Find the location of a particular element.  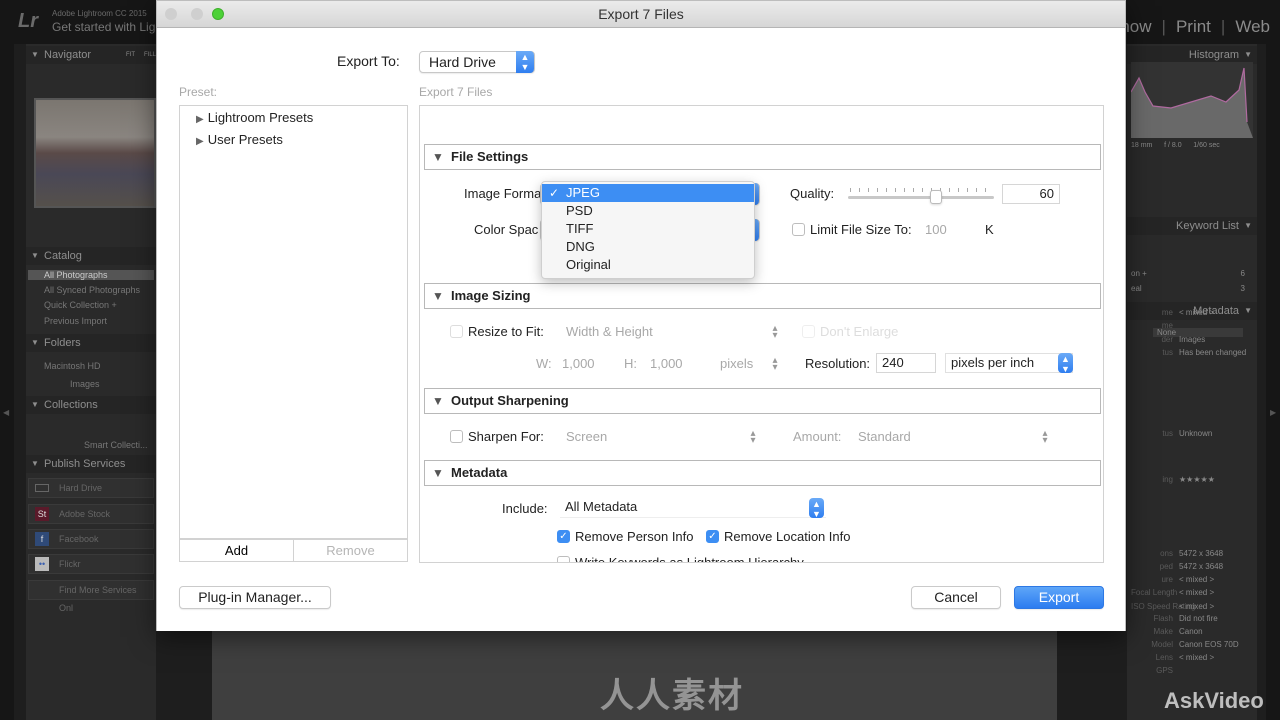

cancel-button: Cancel is located at coordinates (956, 597).